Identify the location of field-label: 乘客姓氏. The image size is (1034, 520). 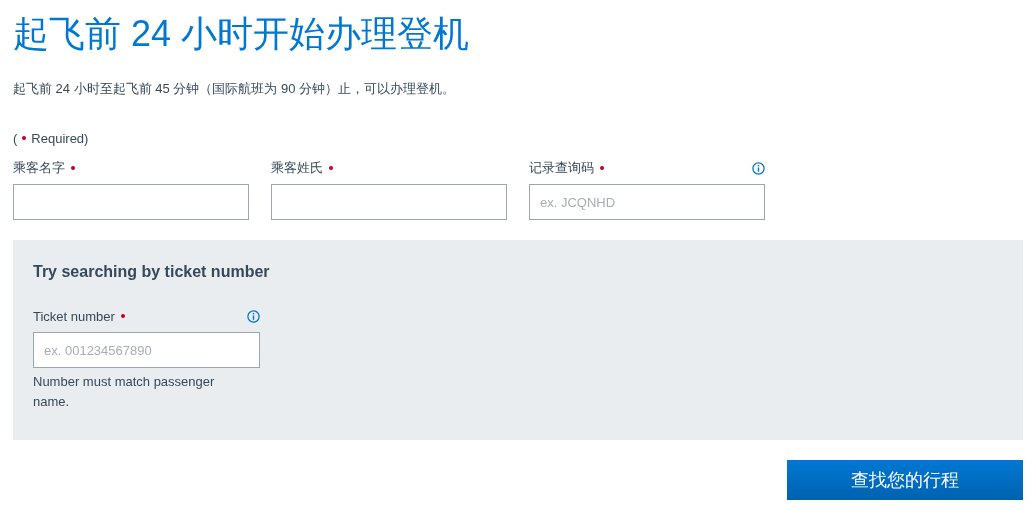
(297, 168).